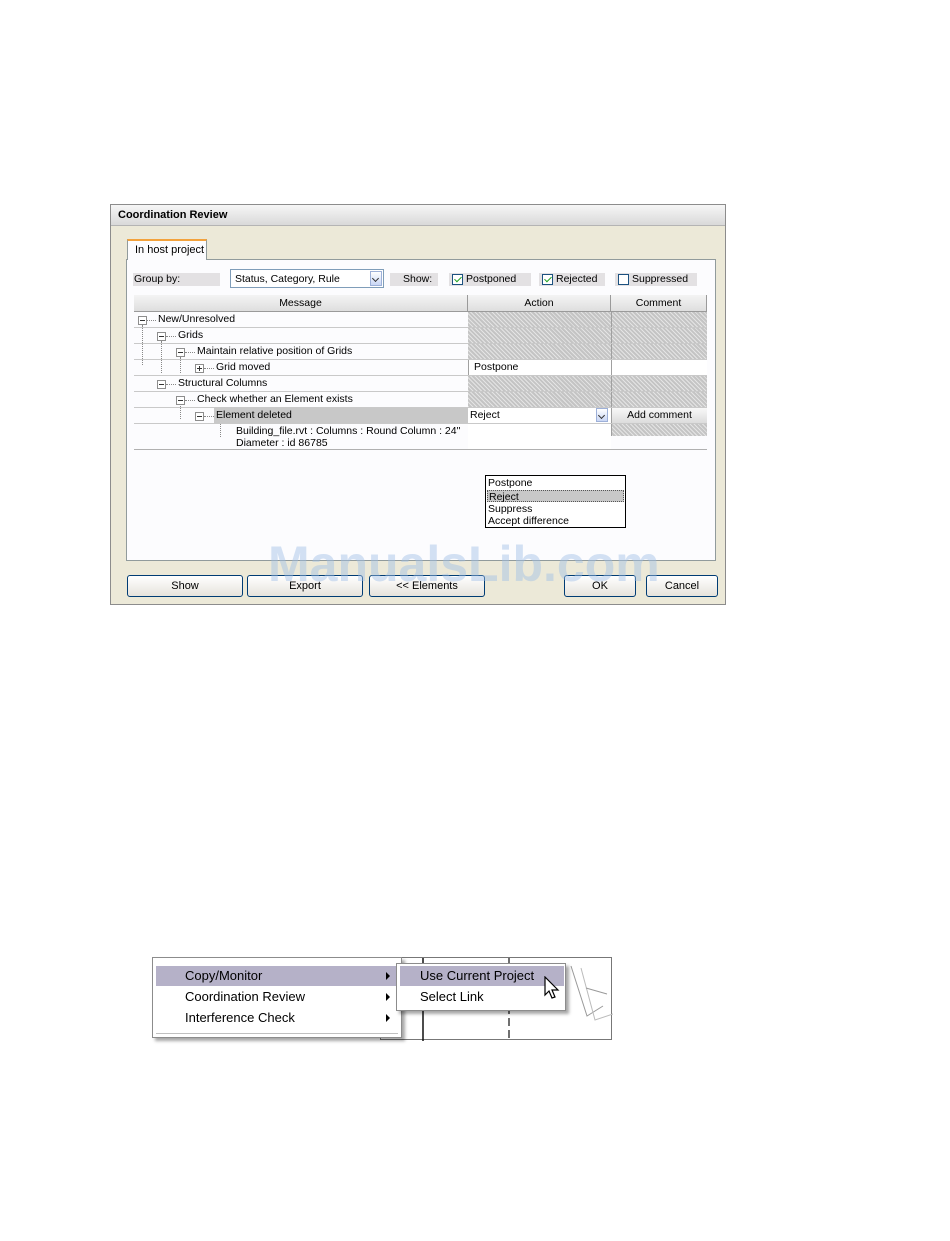 This screenshot has width=950, height=1241. I want to click on row-label: Grid moved, so click(243, 367).